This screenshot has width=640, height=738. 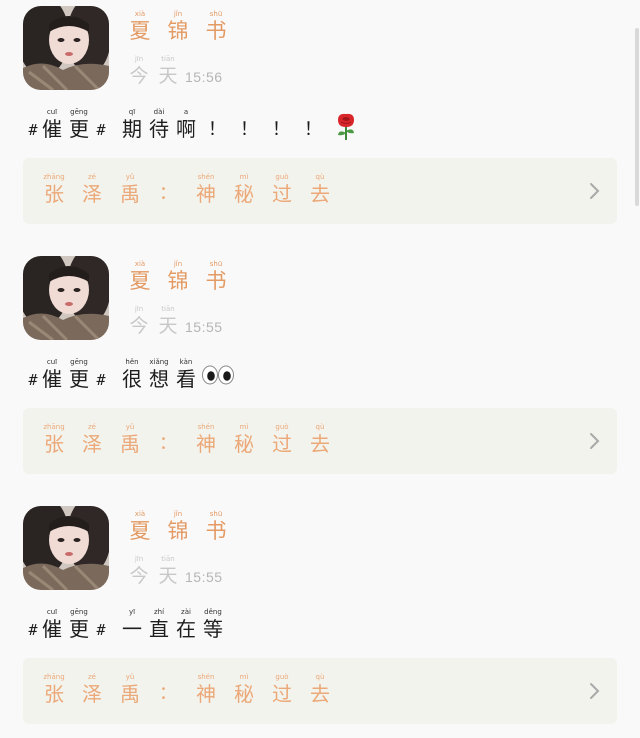 What do you see at coordinates (140, 14) in the screenshot?
I see `pinyin-label: xià` at bounding box center [140, 14].